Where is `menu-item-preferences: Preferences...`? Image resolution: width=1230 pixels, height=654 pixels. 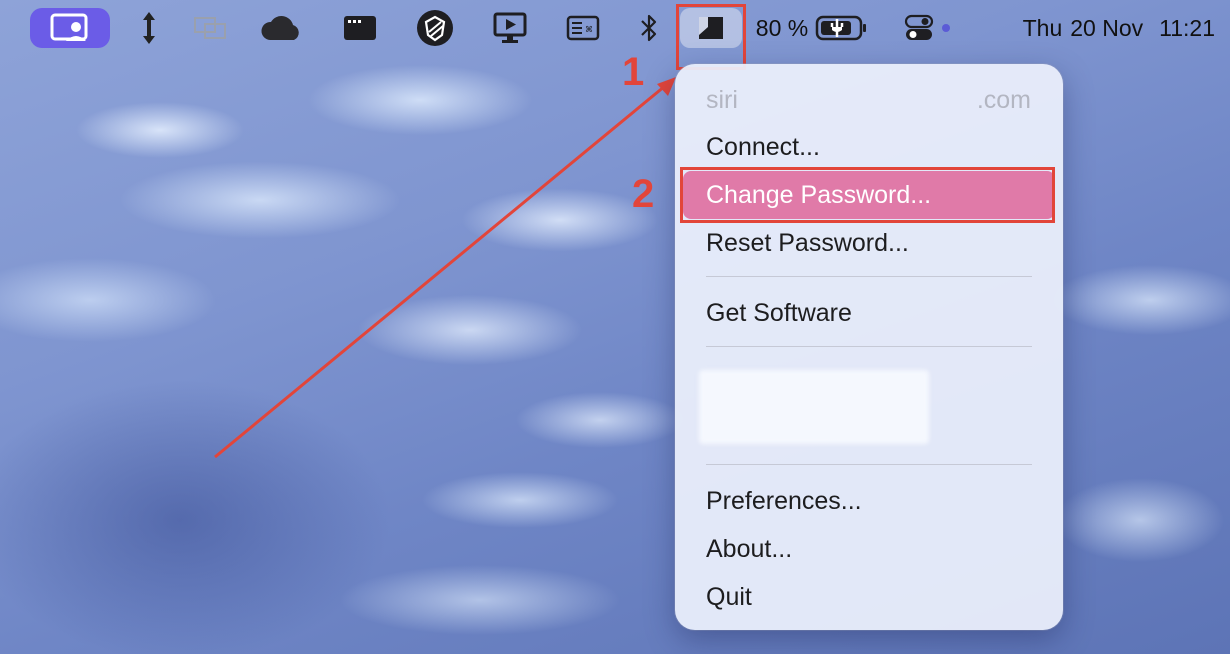
menu-item-preferences: Preferences... is located at coordinates (869, 501).